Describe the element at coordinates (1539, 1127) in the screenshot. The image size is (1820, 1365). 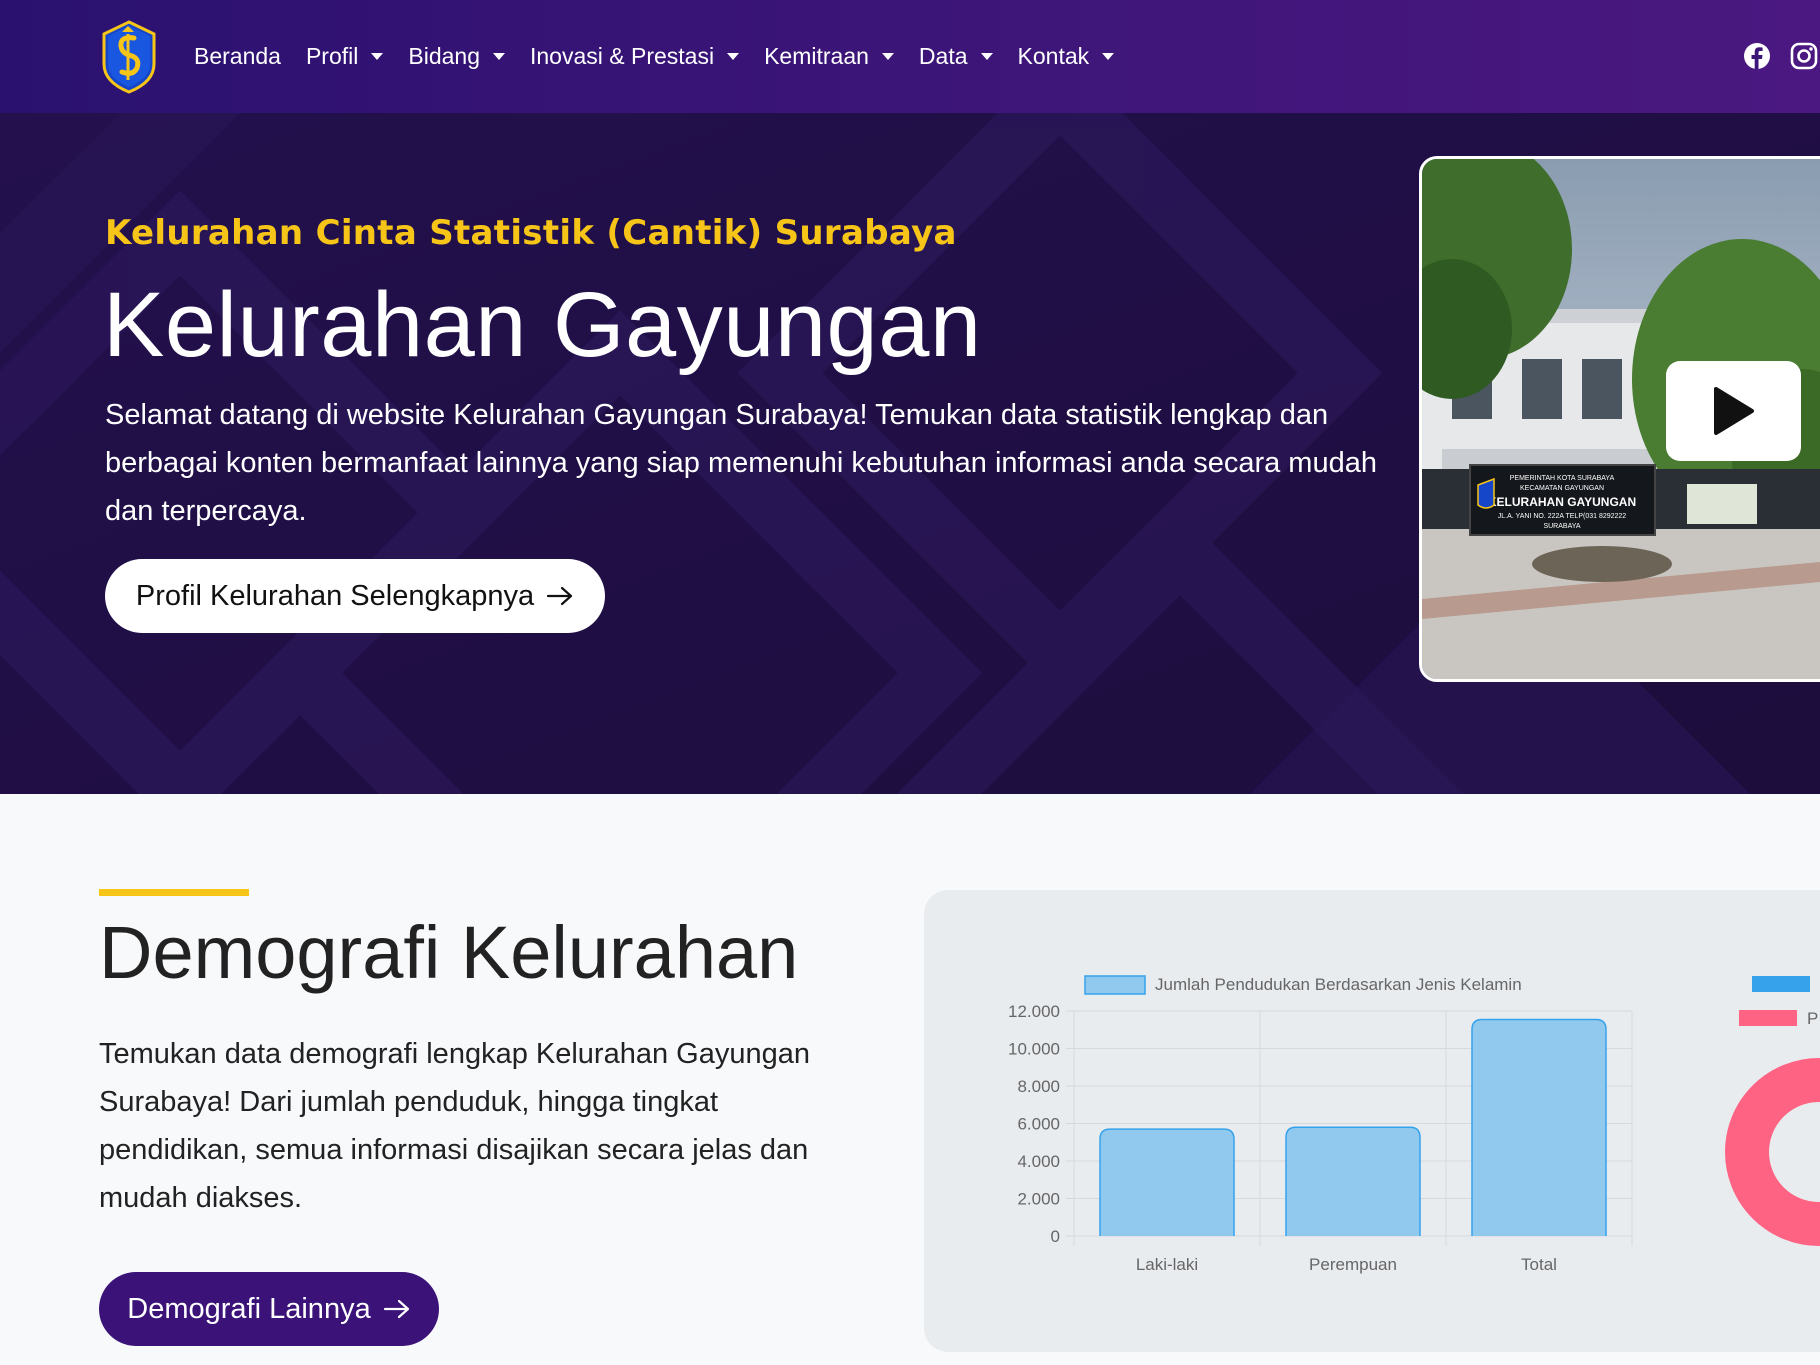
I see `bar-total` at that location.